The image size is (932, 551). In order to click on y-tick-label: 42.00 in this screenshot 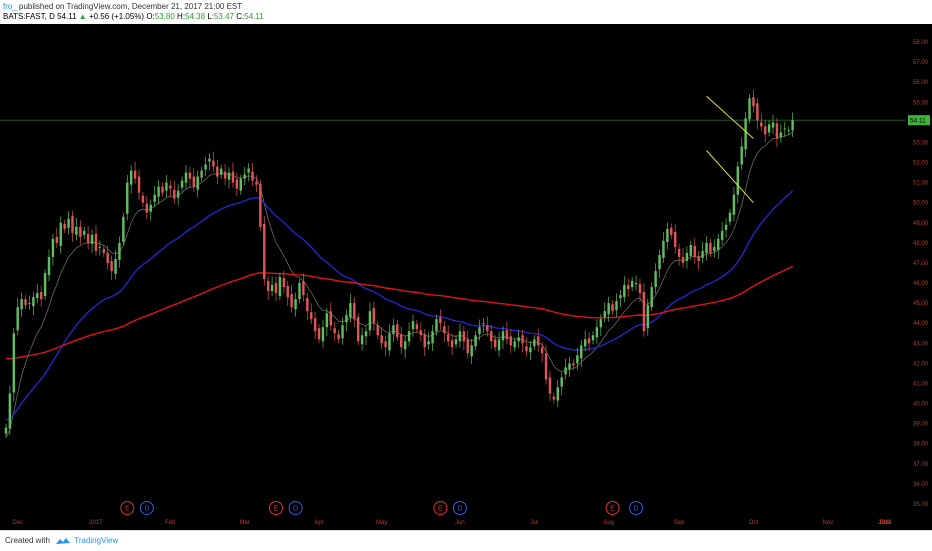, I will do `click(921, 364)`.